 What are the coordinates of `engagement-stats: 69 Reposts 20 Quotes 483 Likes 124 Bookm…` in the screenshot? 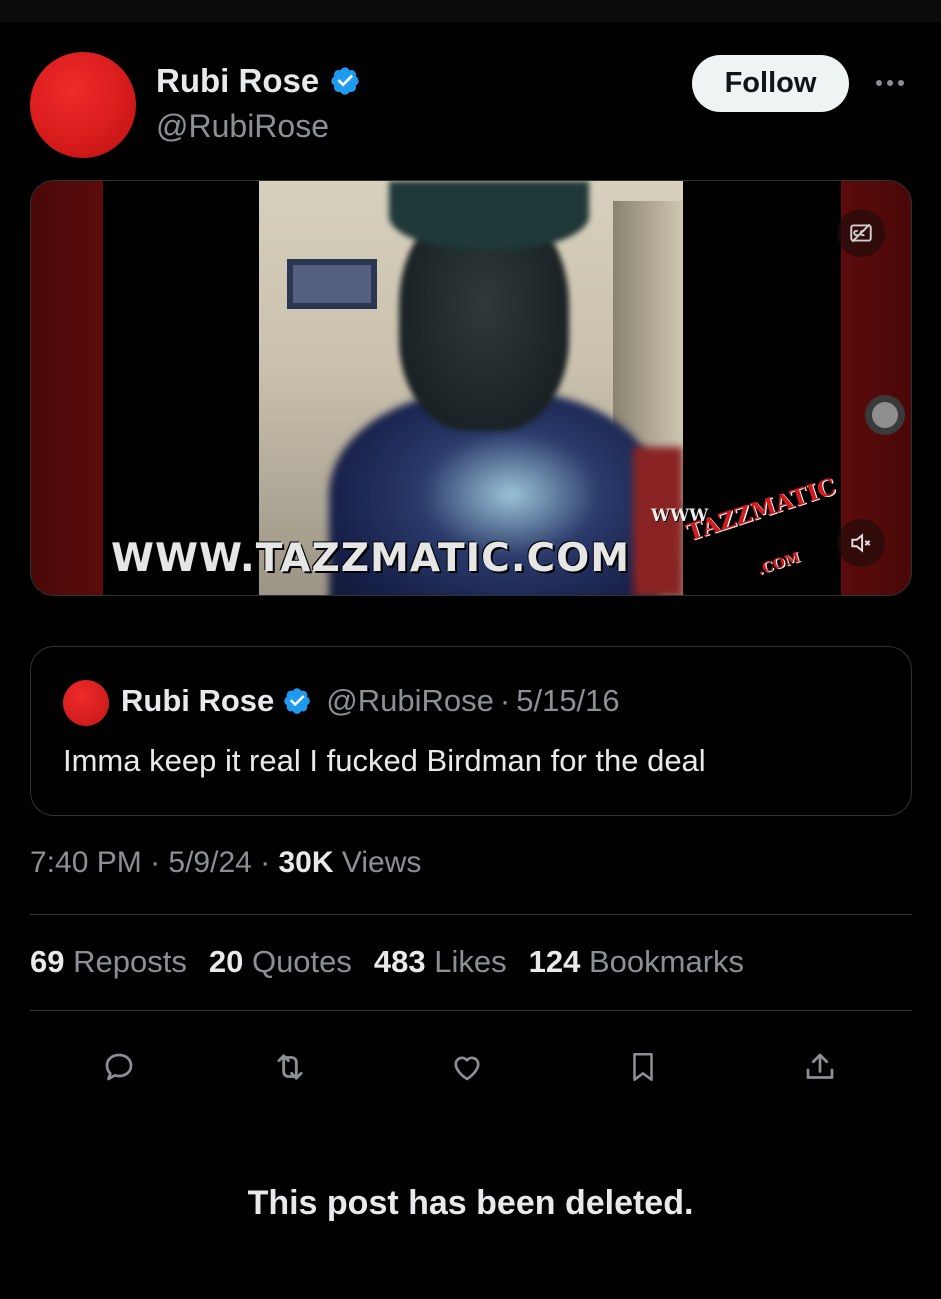 It's located at (387, 962).